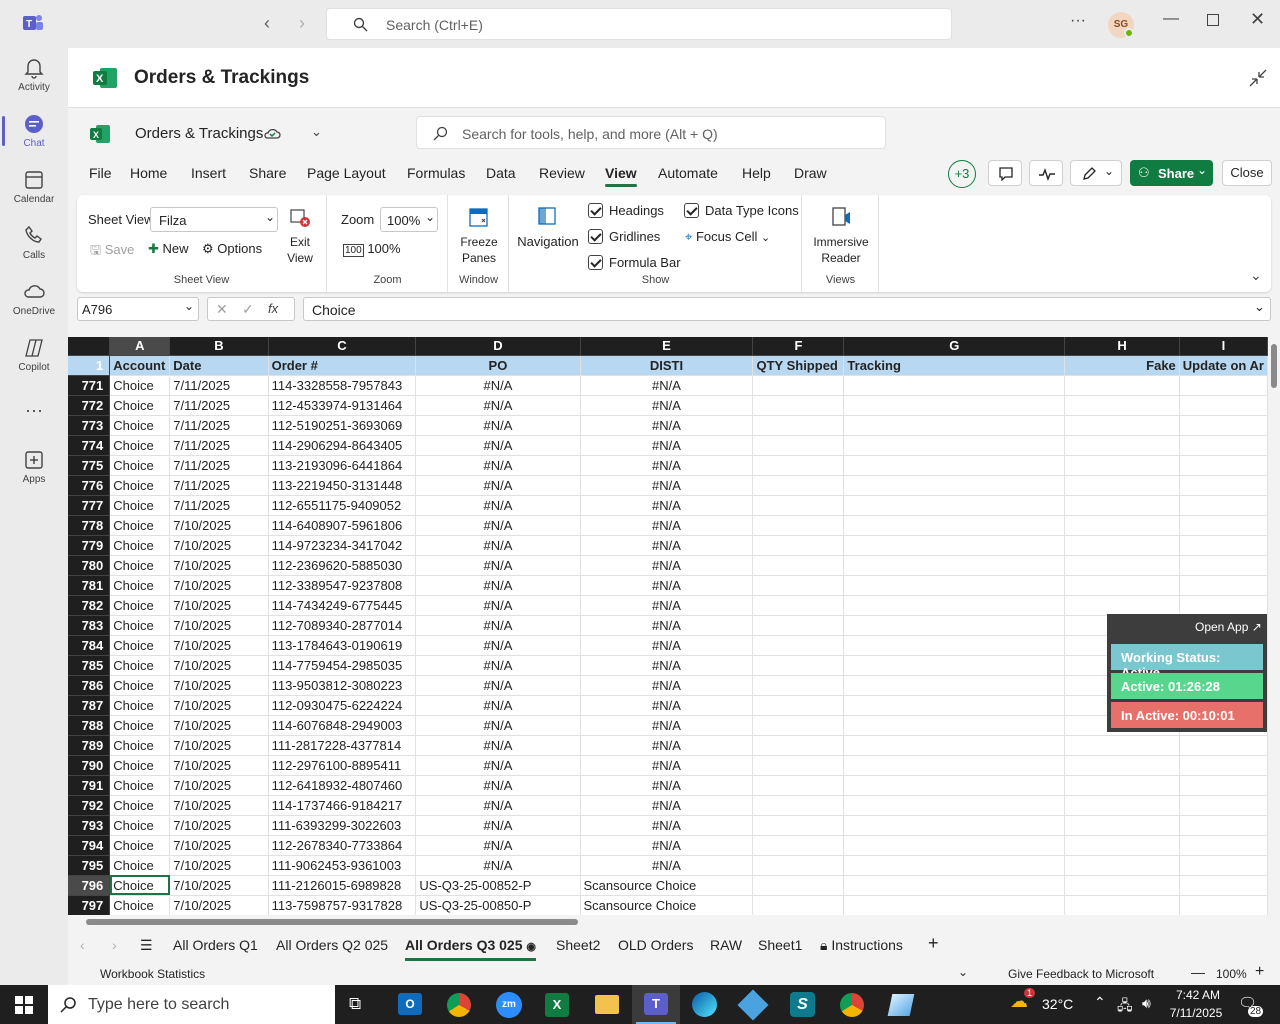  Describe the element at coordinates (1081, 974) in the screenshot. I see `give-feedback-link: Give Feedback to Microsoft` at that location.